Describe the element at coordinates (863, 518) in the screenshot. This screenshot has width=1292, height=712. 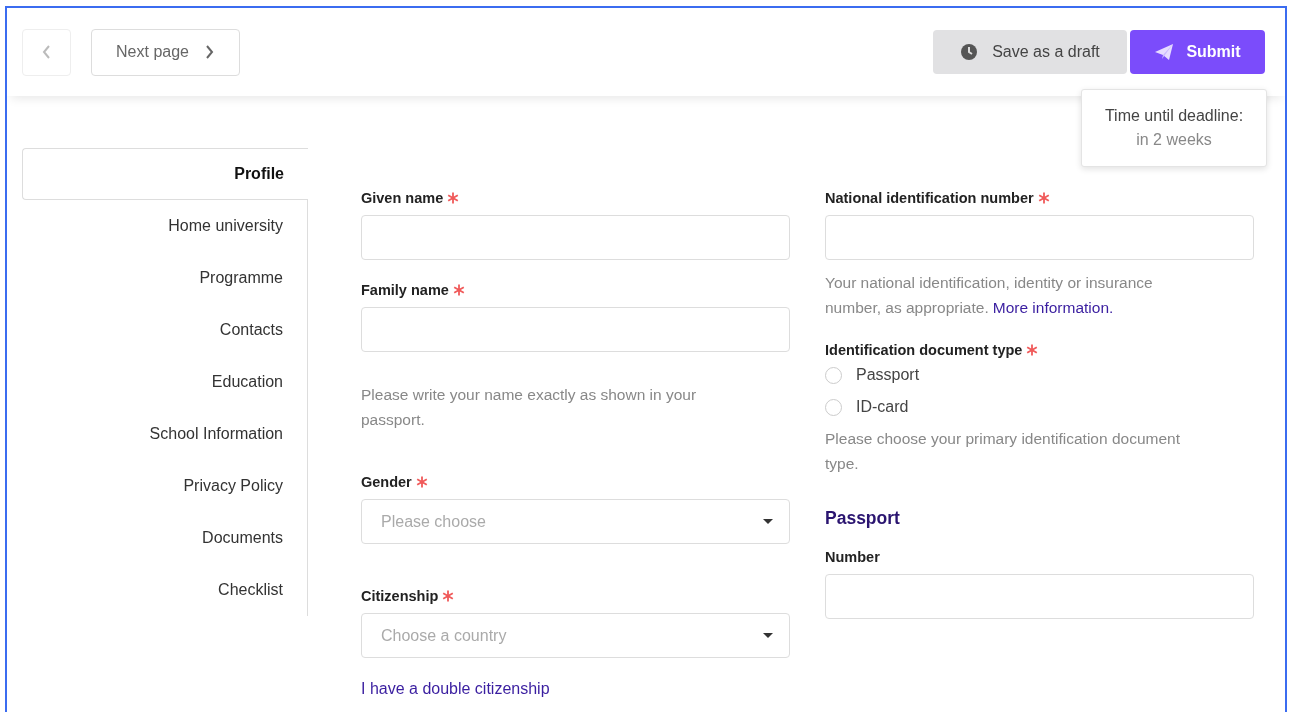
I see `section-heading: Passport` at that location.